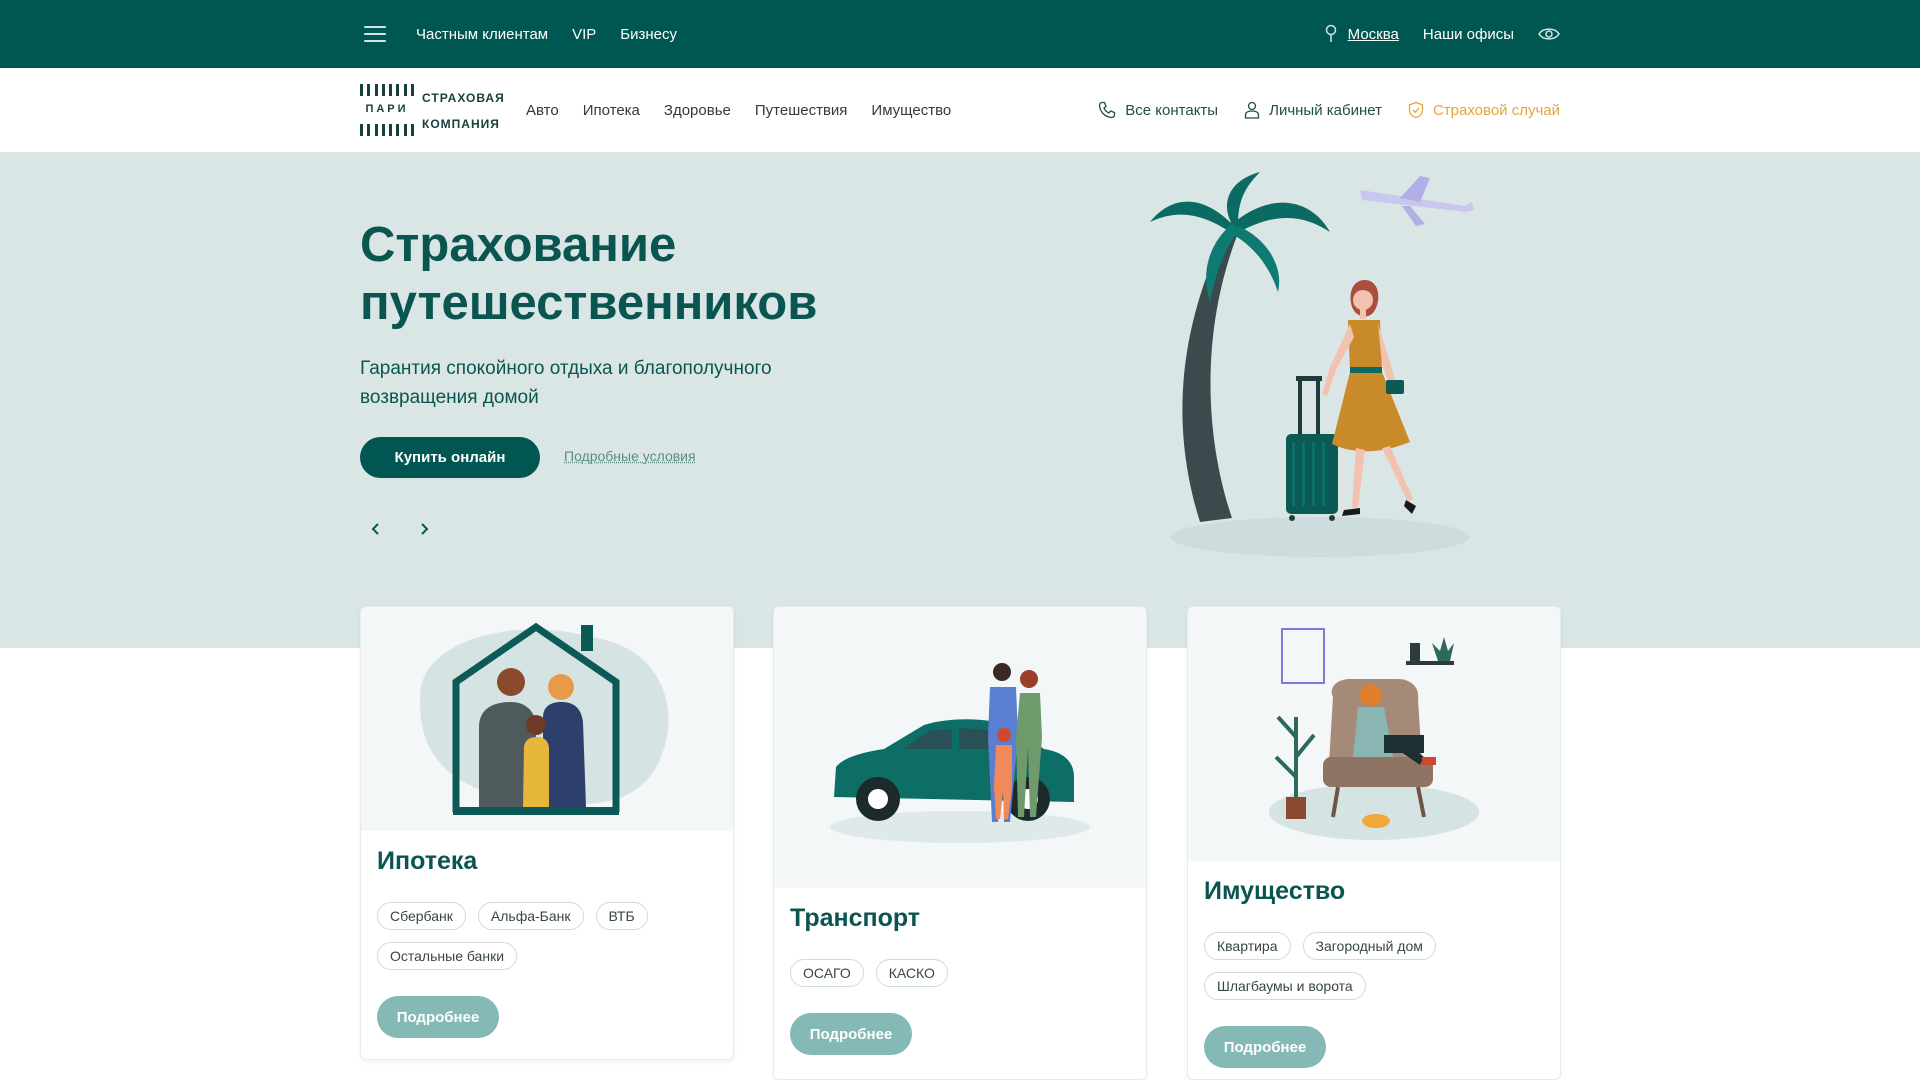 The image size is (1920, 1080). Describe the element at coordinates (1285, 986) in the screenshot. I see `tag-barriers-gates: Шлагбаумы и ворота` at that location.